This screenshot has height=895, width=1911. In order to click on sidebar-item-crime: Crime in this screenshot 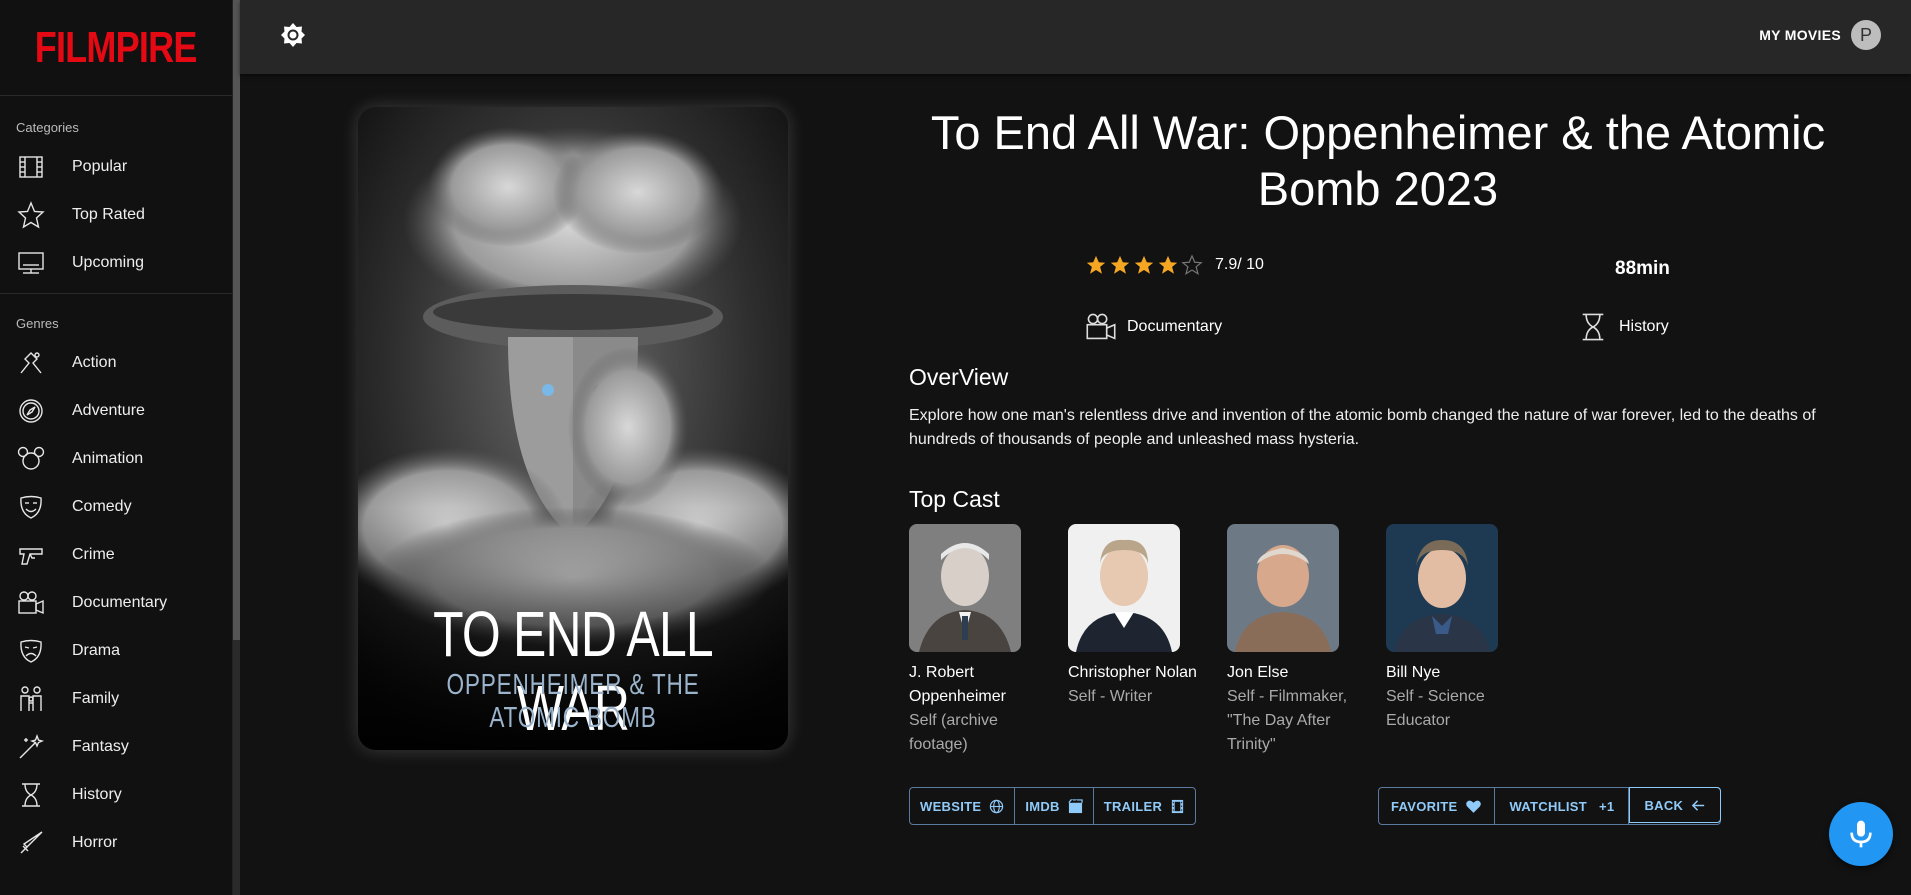, I will do `click(116, 555)`.